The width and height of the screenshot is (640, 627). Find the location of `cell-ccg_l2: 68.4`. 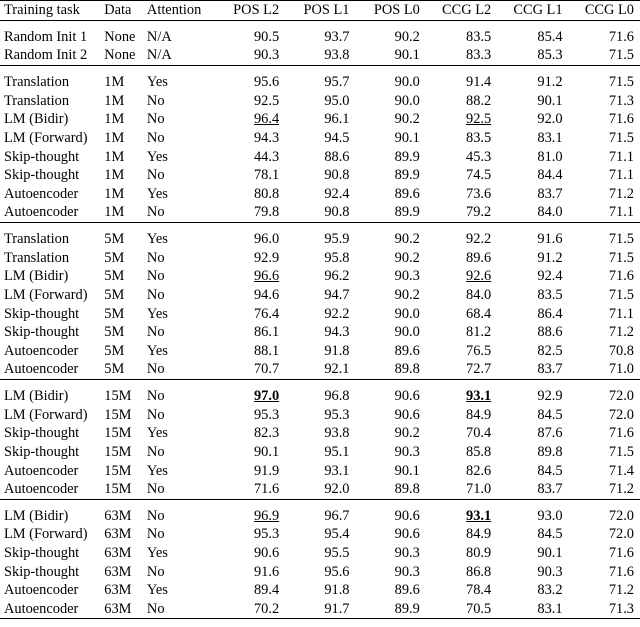

cell-ccg_l2: 68.4 is located at coordinates (479, 313).